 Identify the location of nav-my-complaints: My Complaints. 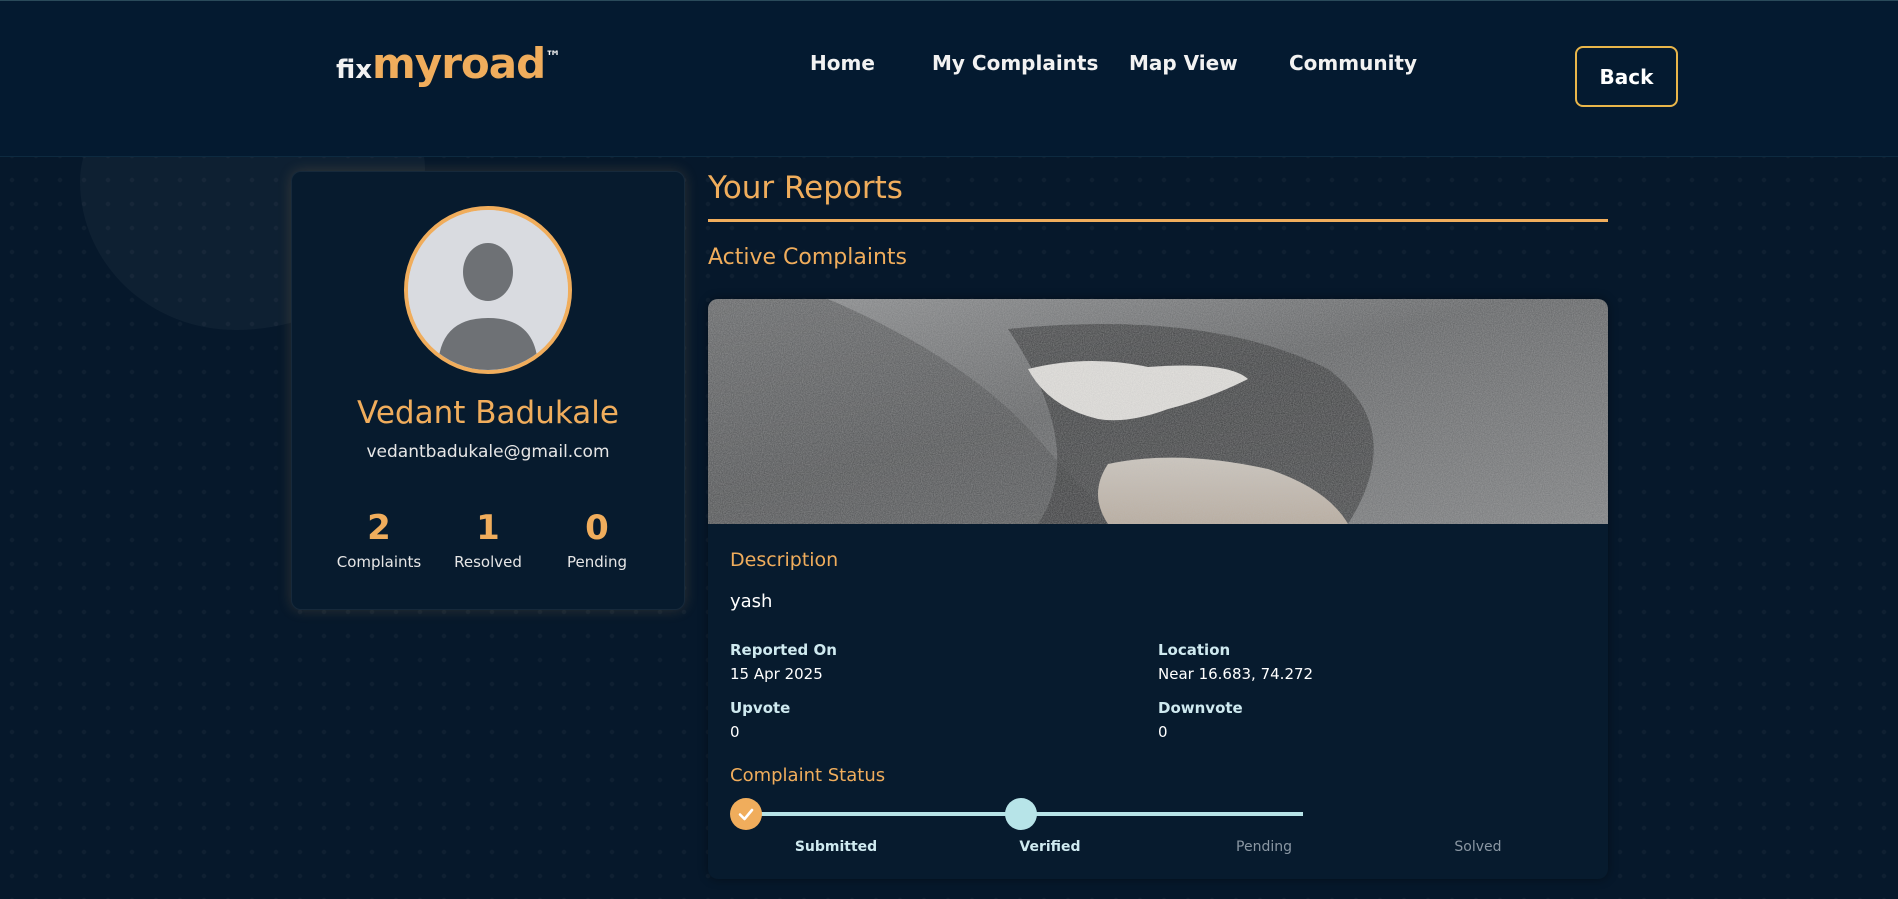
(1015, 63).